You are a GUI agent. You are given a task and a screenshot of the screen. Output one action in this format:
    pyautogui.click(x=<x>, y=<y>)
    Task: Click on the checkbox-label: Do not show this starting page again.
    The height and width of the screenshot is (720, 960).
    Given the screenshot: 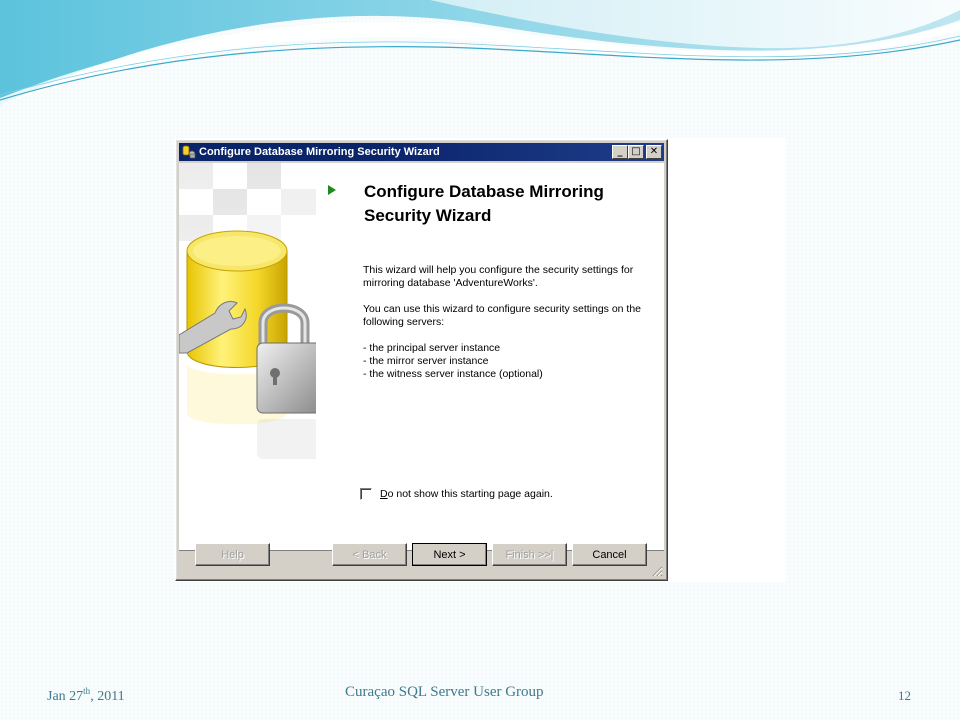 What is the action you would take?
    pyautogui.click(x=466, y=494)
    